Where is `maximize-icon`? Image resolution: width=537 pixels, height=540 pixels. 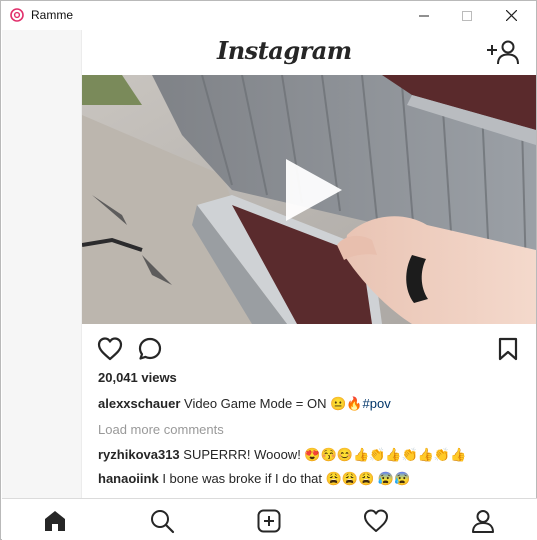 maximize-icon is located at coordinates (466, 15).